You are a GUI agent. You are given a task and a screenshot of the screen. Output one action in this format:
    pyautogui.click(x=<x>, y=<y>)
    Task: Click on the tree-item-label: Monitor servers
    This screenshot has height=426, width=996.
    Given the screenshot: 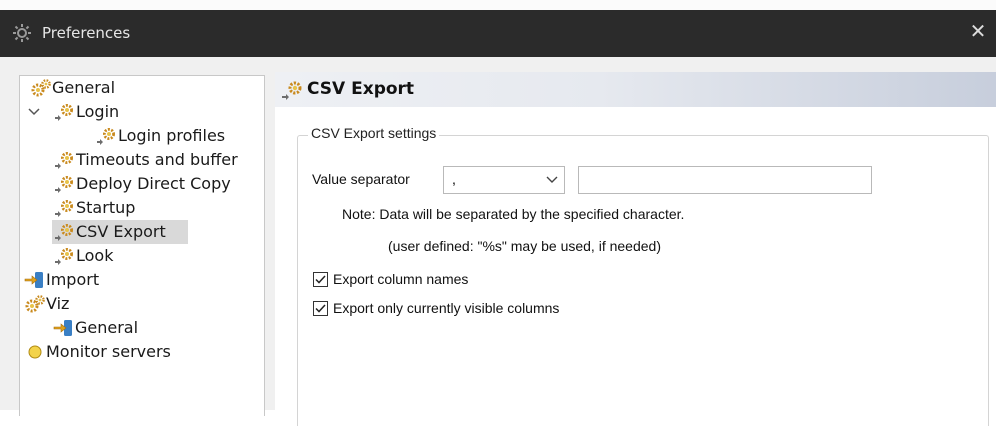 What is the action you would take?
    pyautogui.click(x=108, y=351)
    